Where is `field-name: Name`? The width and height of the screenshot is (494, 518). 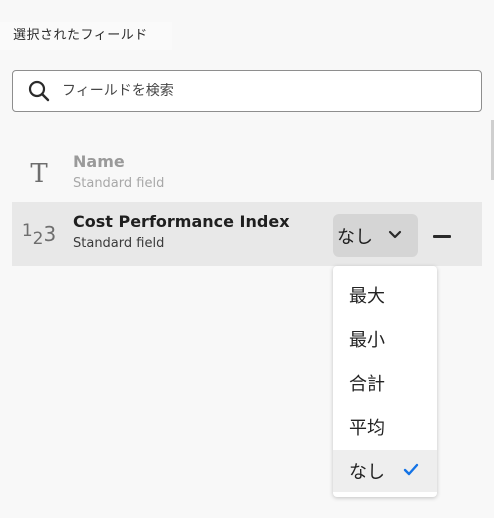
field-name: Name is located at coordinates (99, 161).